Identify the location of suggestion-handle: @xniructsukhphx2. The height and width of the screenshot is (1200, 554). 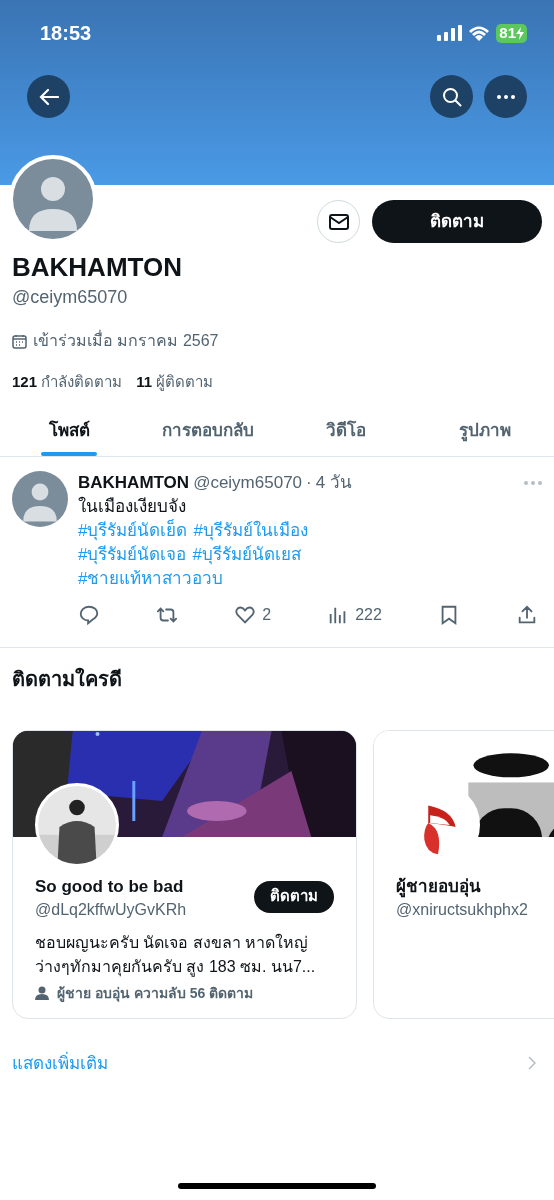
(462, 909).